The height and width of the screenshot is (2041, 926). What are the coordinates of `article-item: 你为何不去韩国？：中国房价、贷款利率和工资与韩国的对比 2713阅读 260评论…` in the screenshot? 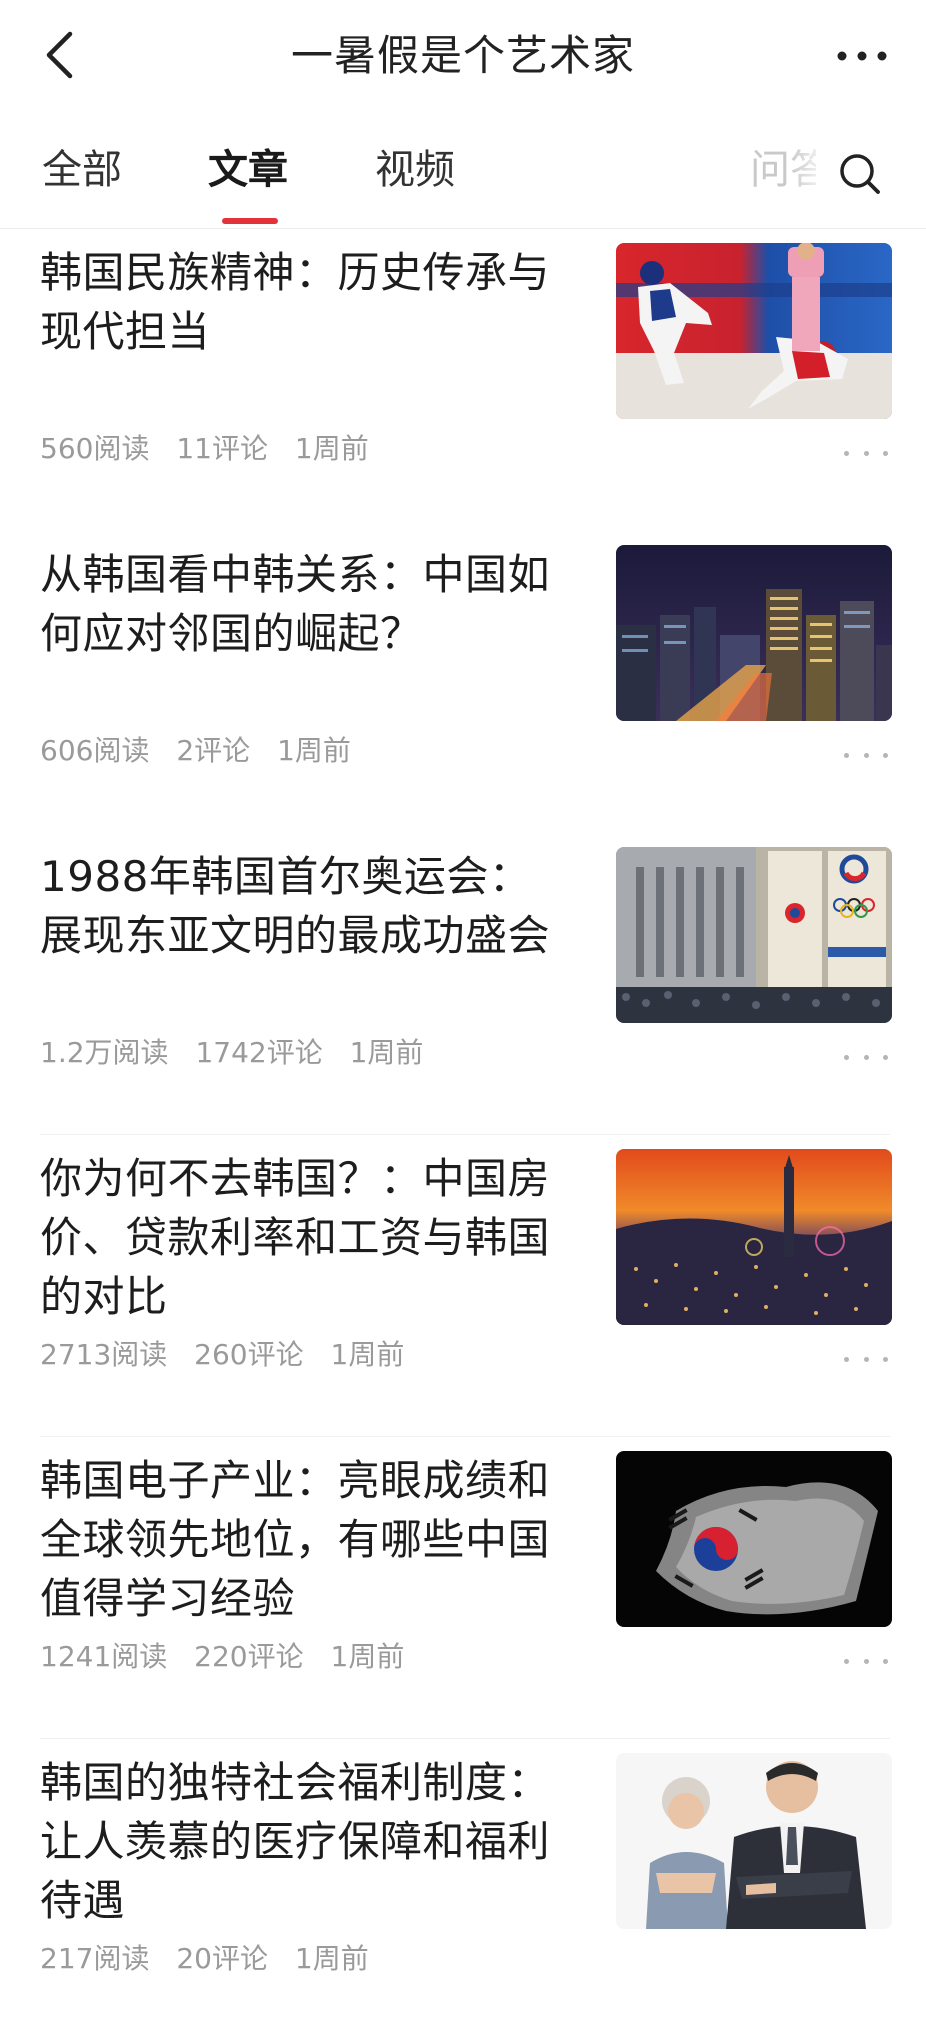 It's located at (463, 1286).